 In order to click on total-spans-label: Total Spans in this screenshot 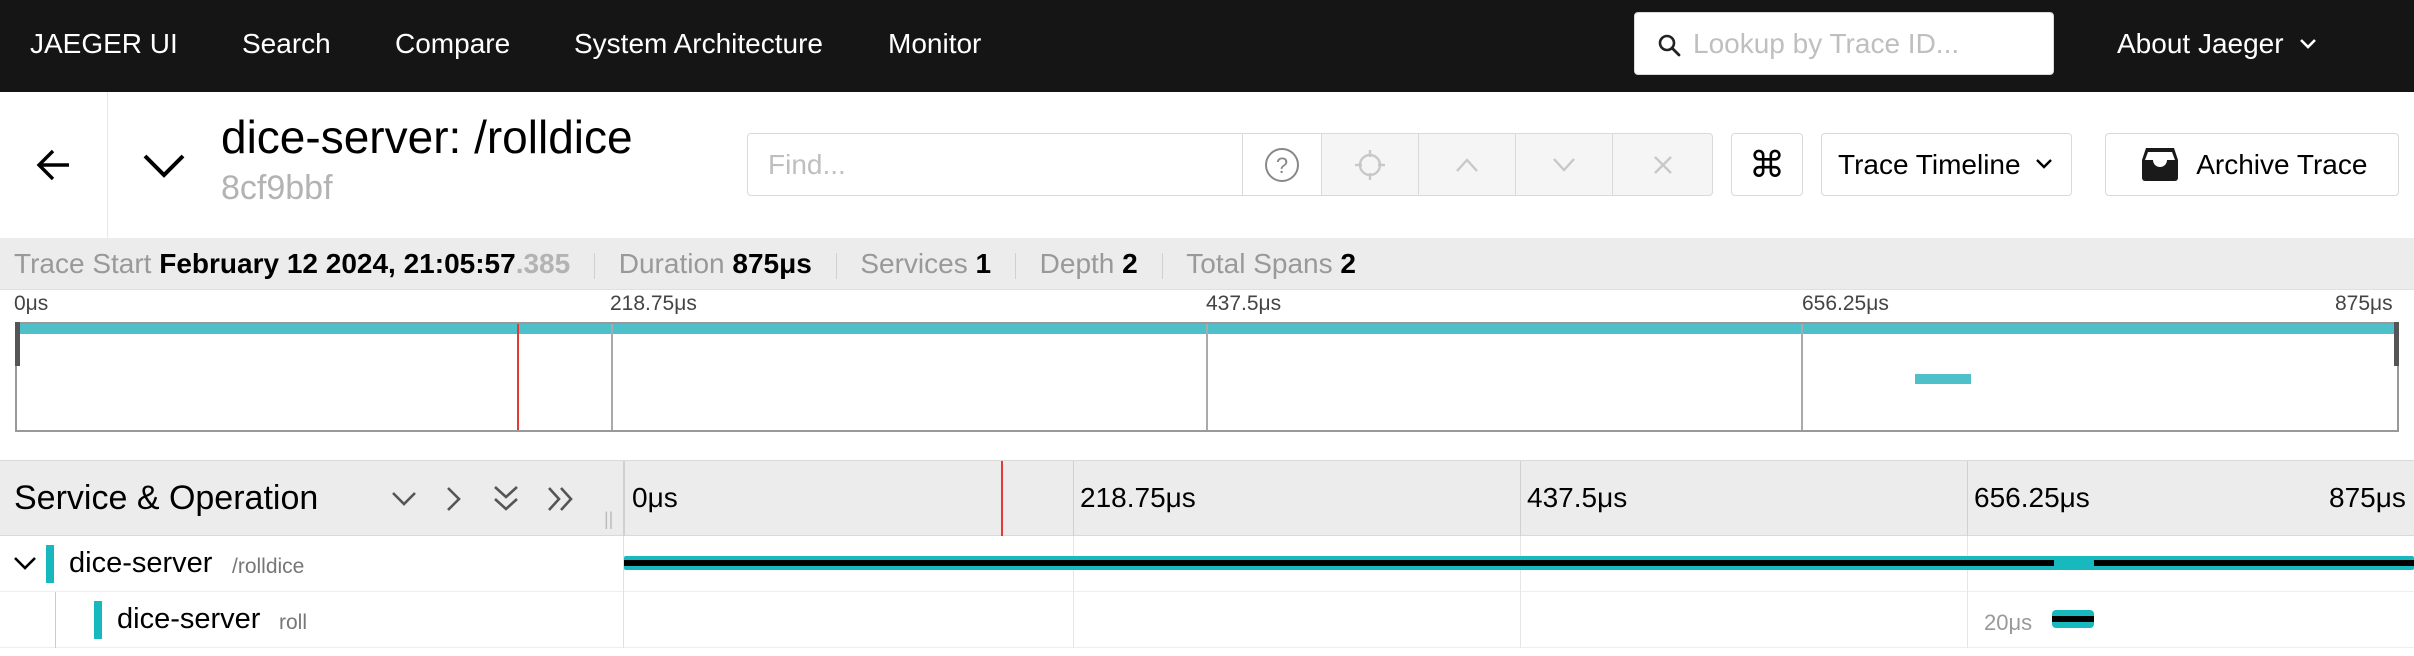, I will do `click(1259, 263)`.